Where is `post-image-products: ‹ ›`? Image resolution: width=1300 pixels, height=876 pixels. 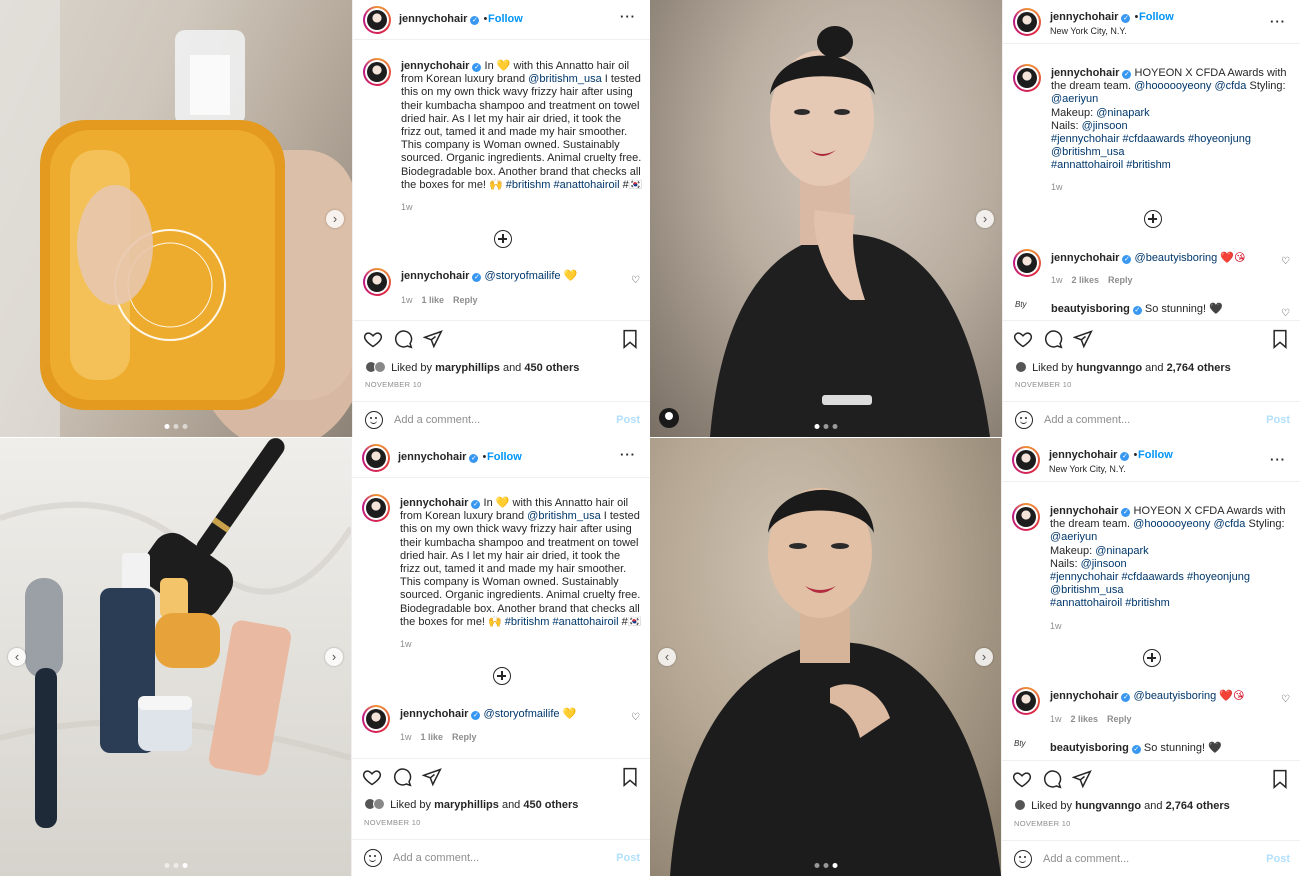
post-image-products: ‹ › is located at coordinates (175, 657).